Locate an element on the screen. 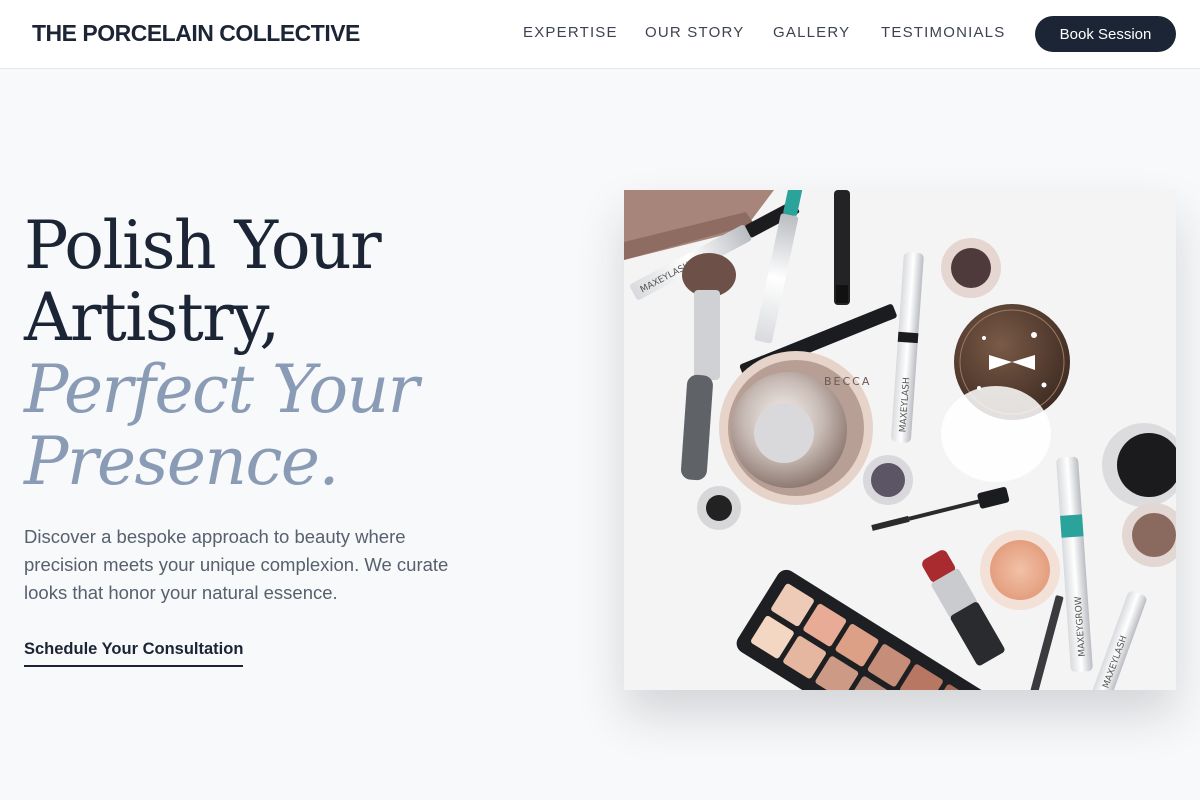 Image resolution: width=1200 pixels, height=800 pixels. nav-link-our-story: OUR STORY is located at coordinates (694, 32).